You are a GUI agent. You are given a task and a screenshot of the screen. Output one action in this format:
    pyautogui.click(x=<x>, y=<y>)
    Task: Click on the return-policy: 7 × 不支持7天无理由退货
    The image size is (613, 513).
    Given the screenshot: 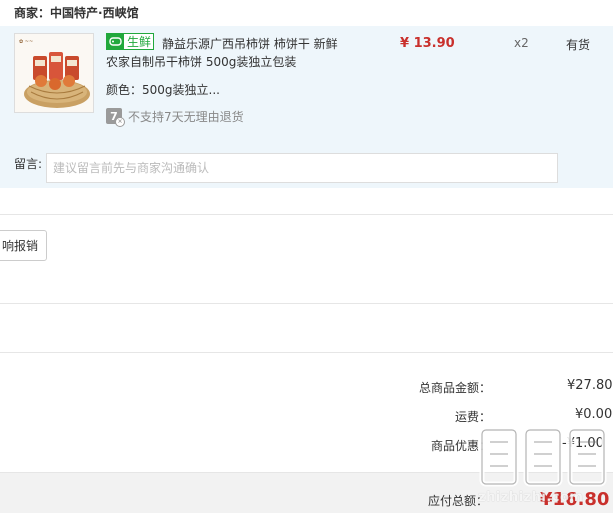 What is the action you would take?
    pyautogui.click(x=175, y=117)
    